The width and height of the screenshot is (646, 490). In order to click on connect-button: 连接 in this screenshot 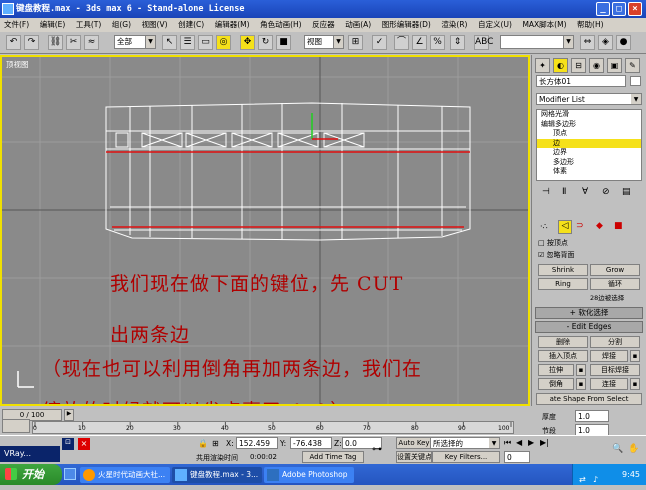, I will do `click(609, 384)`.